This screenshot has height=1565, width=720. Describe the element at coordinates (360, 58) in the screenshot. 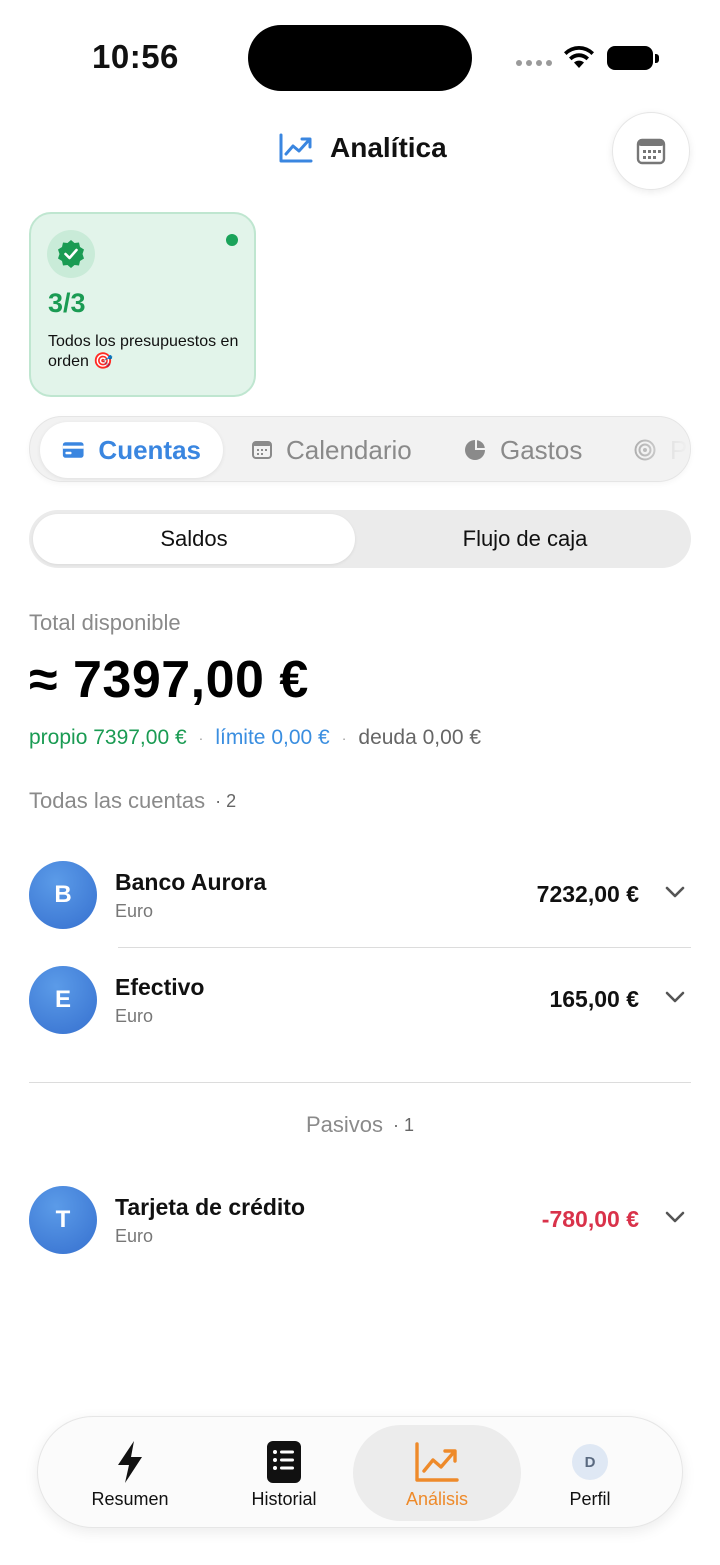

I see `dynamic-island` at that location.